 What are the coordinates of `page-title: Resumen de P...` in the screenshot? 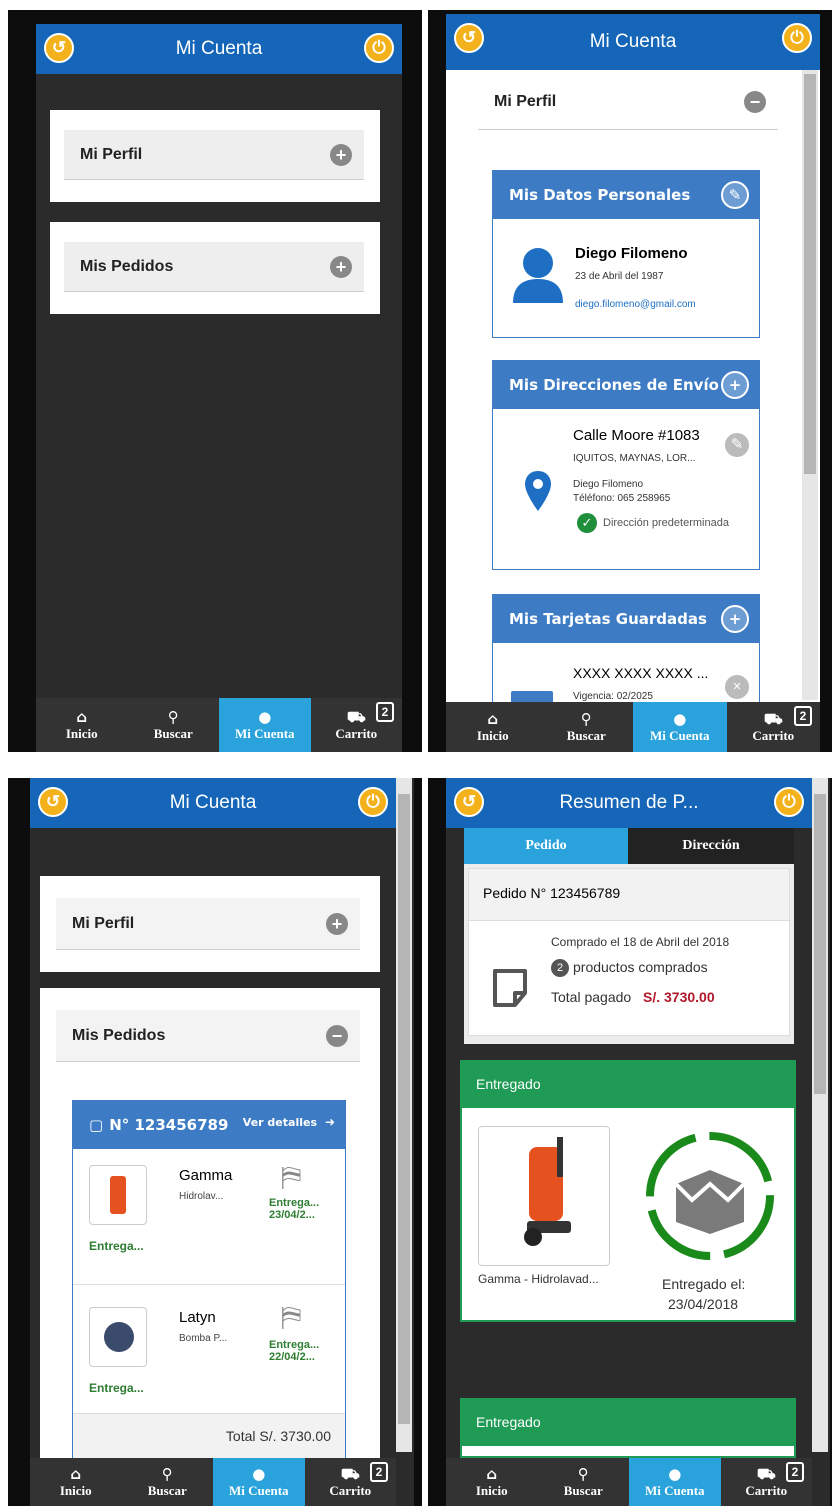 It's located at (629, 802).